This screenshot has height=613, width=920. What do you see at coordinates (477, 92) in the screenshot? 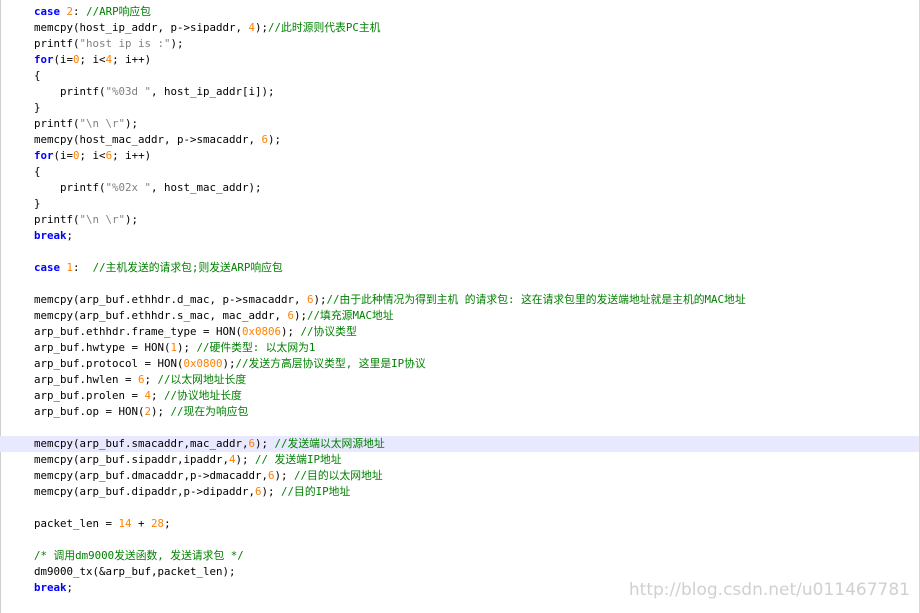
I see `code-line: printf("%03d ", host_ip_addr[i]);` at bounding box center [477, 92].